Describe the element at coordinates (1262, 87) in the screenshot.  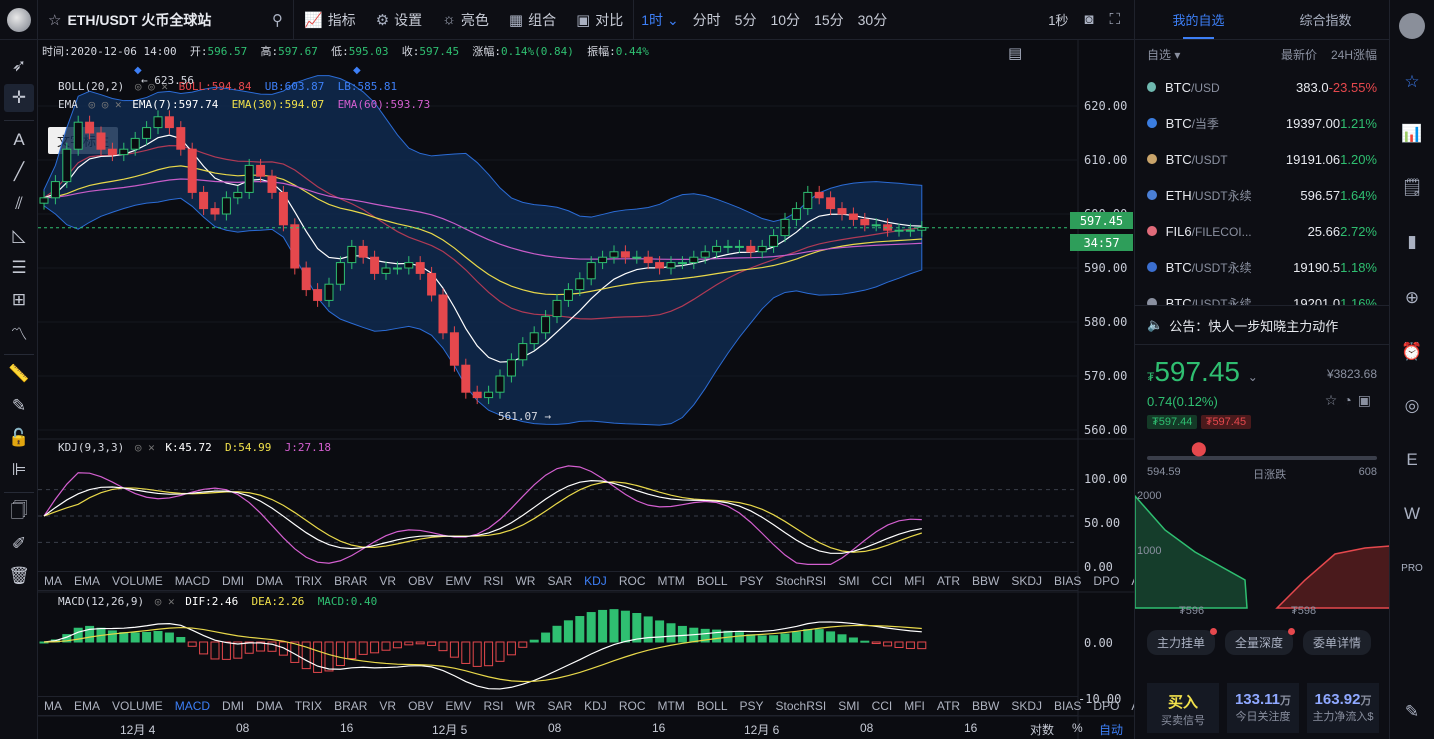
I see `watchlist-row: BTC/USD 383.0 -23.55%` at that location.